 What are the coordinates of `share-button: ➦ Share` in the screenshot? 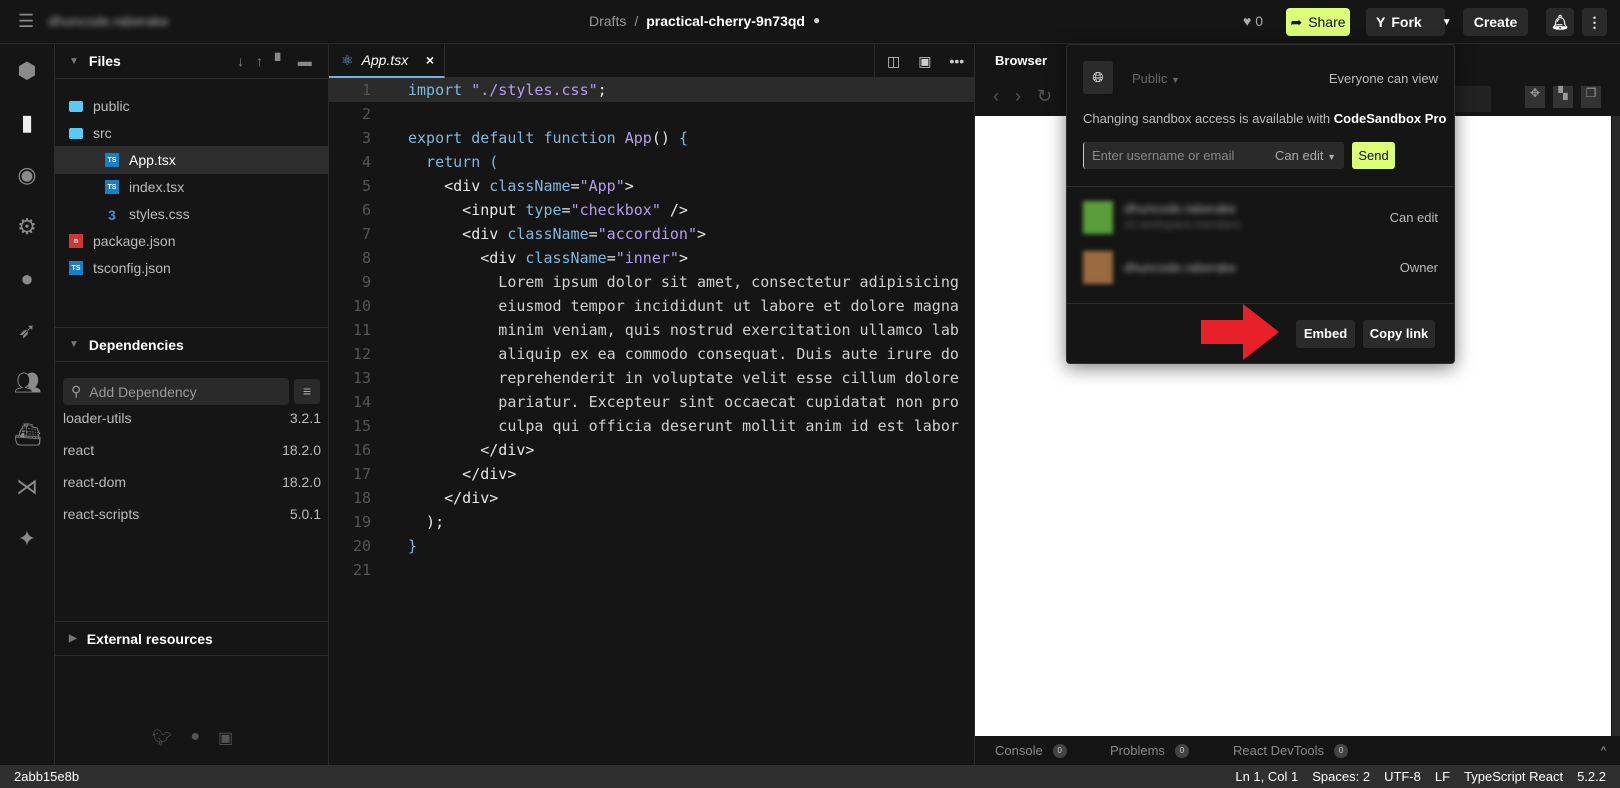 It's located at (1318, 22).